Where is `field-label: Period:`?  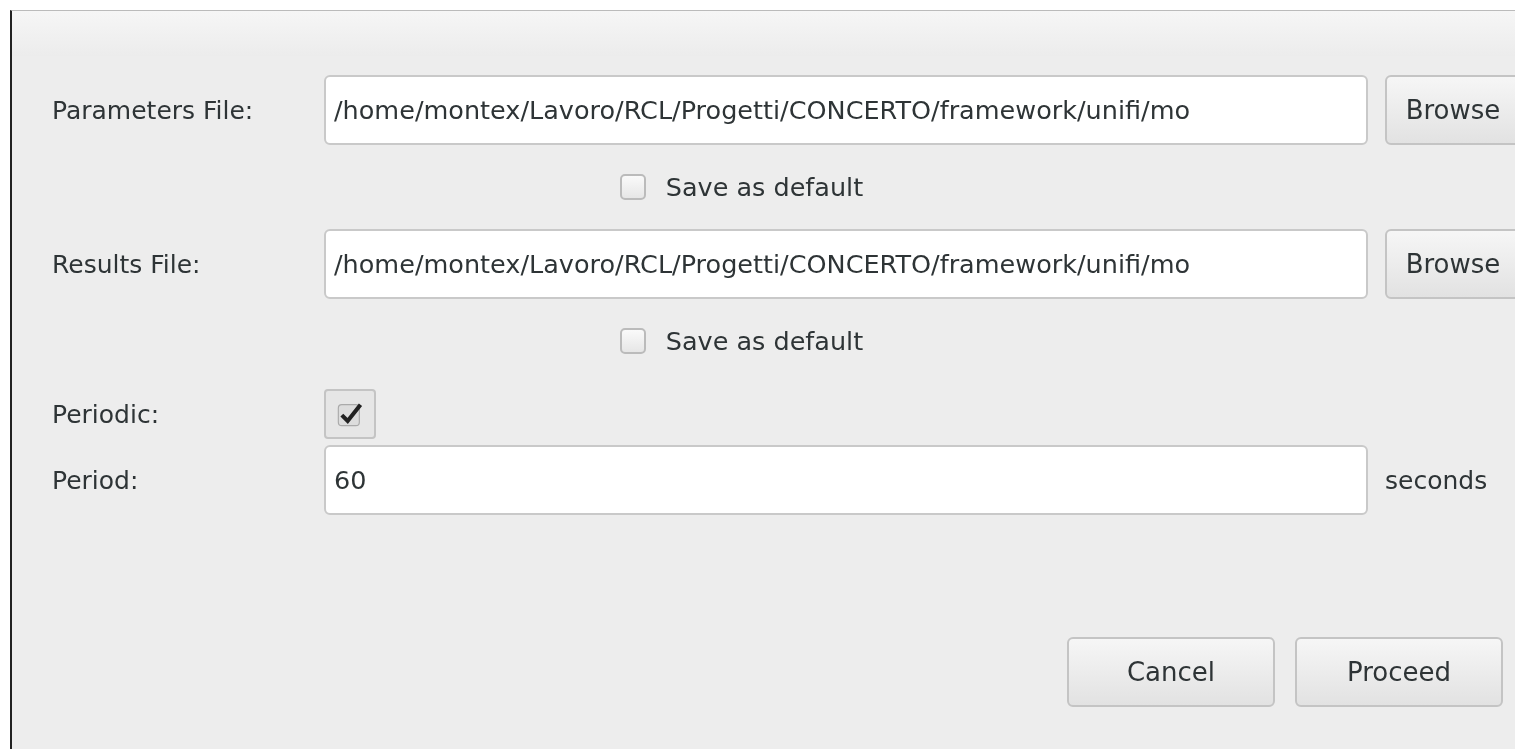 field-label: Period: is located at coordinates (96, 480).